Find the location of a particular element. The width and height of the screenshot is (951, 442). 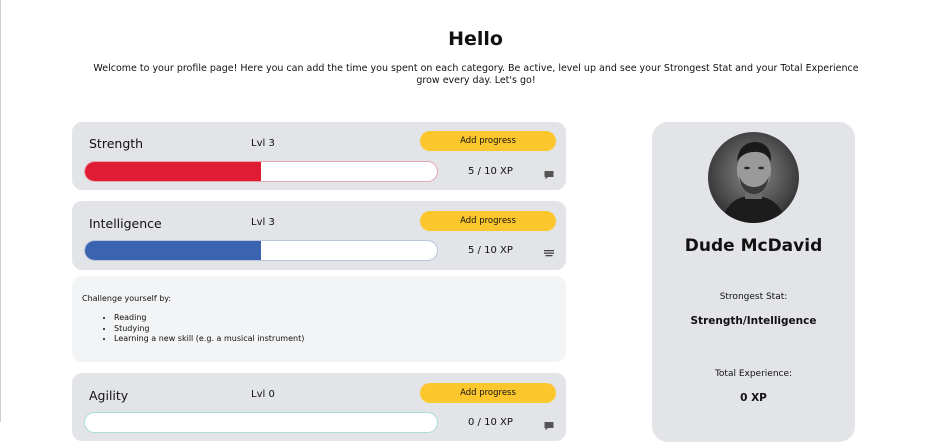

stat-level: Lvl 0 is located at coordinates (263, 394).